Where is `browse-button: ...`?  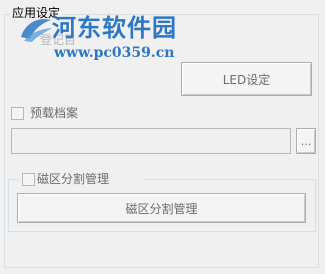
browse-button: ... is located at coordinates (306, 141).